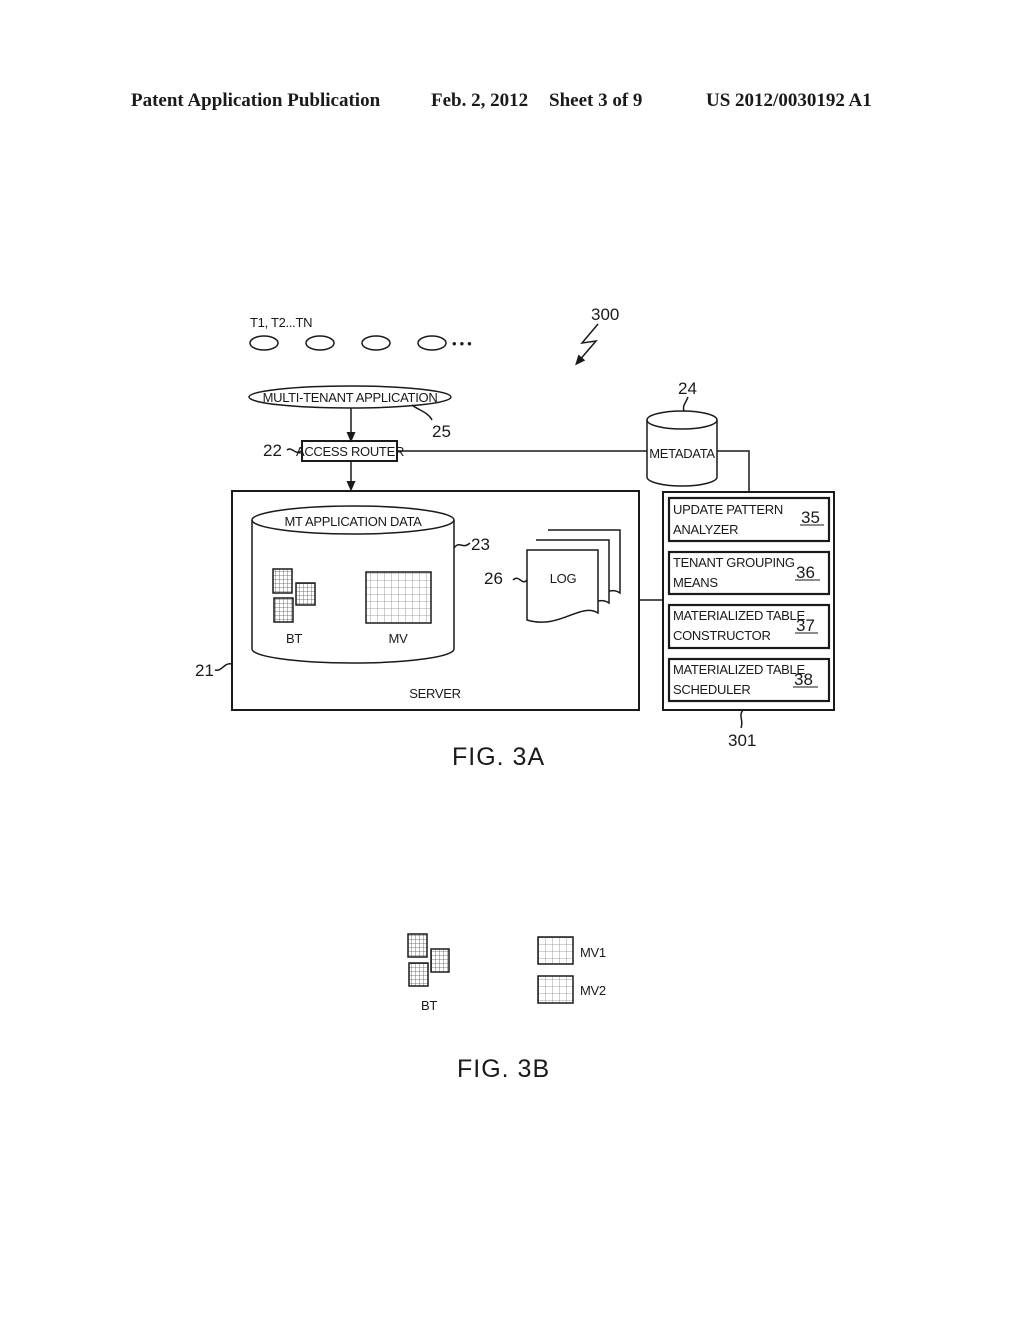  What do you see at coordinates (739, 615) in the screenshot?
I see `module-37-line1: MATERIALIZED TABLE` at bounding box center [739, 615].